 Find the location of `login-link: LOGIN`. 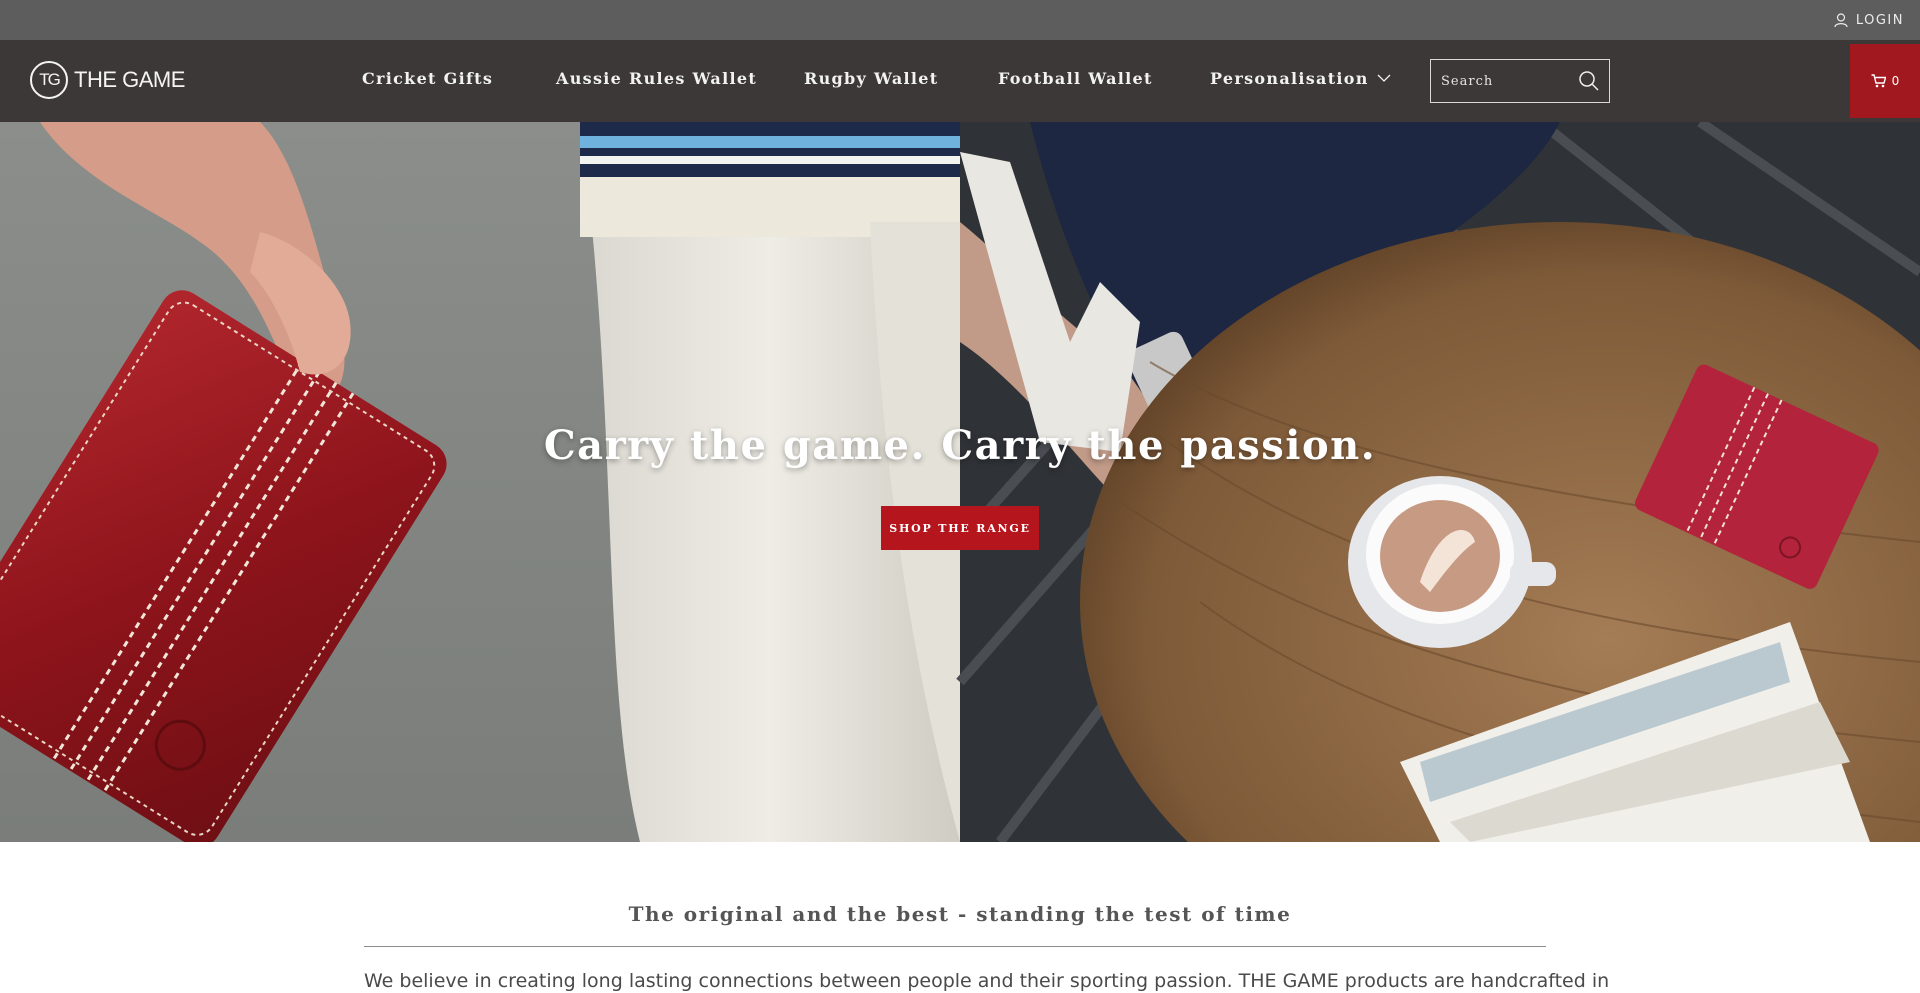

login-link: LOGIN is located at coordinates (1869, 20).